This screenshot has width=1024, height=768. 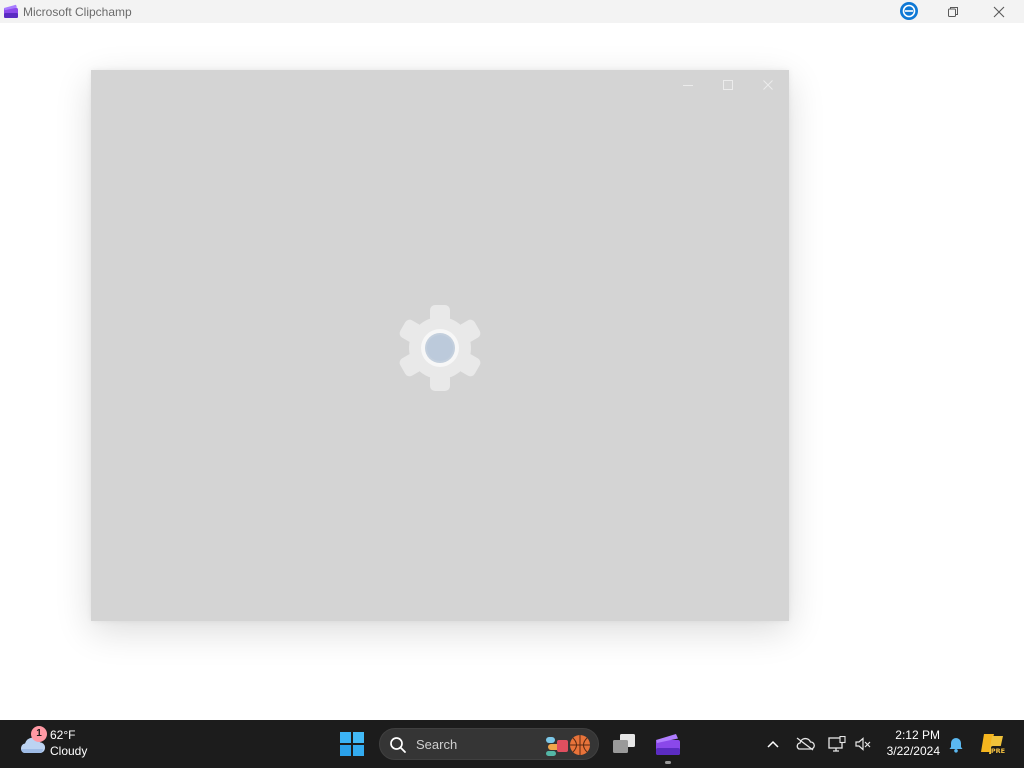 I want to click on inner-close-button, so click(x=768, y=85).